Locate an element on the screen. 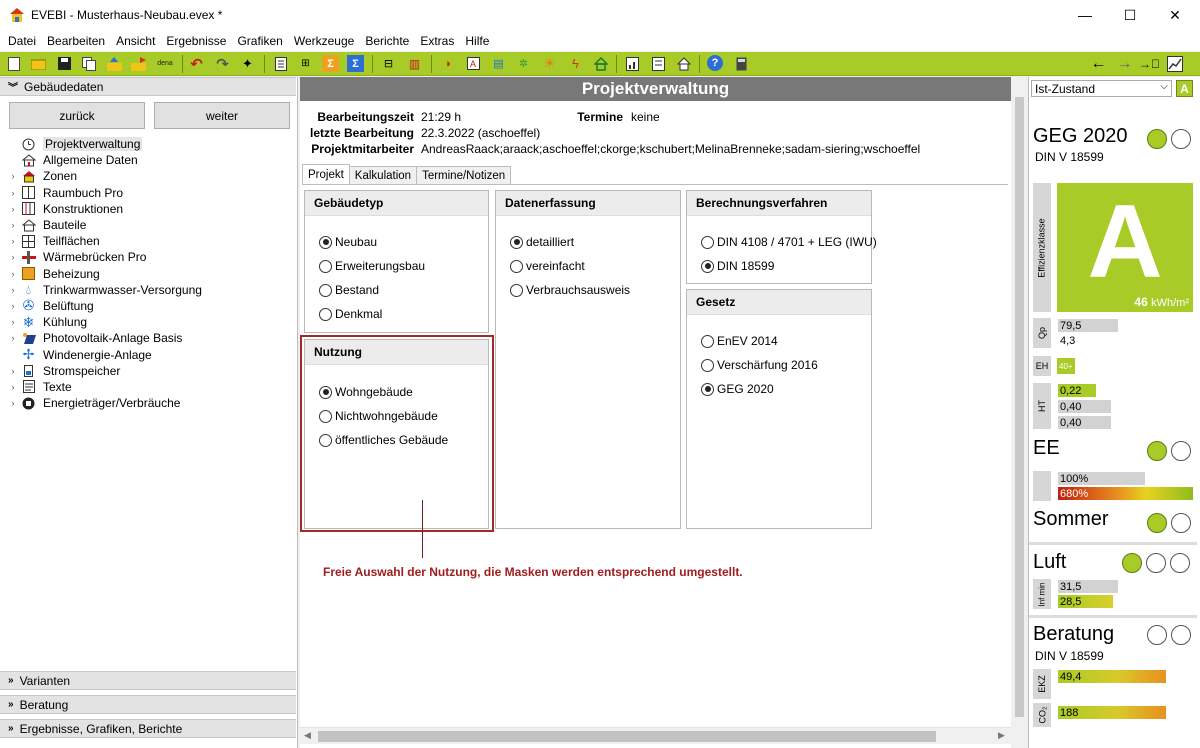 This screenshot has height=748, width=1200. radio-din-4108: DIN 4108 / 4701 + LEG (IWU) is located at coordinates (789, 242).